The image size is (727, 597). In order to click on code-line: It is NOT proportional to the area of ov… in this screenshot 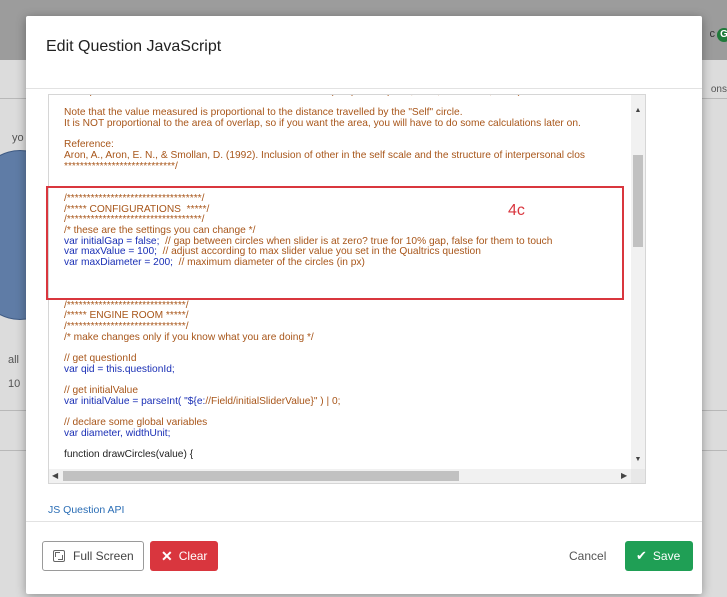, I will do `click(351, 124)`.